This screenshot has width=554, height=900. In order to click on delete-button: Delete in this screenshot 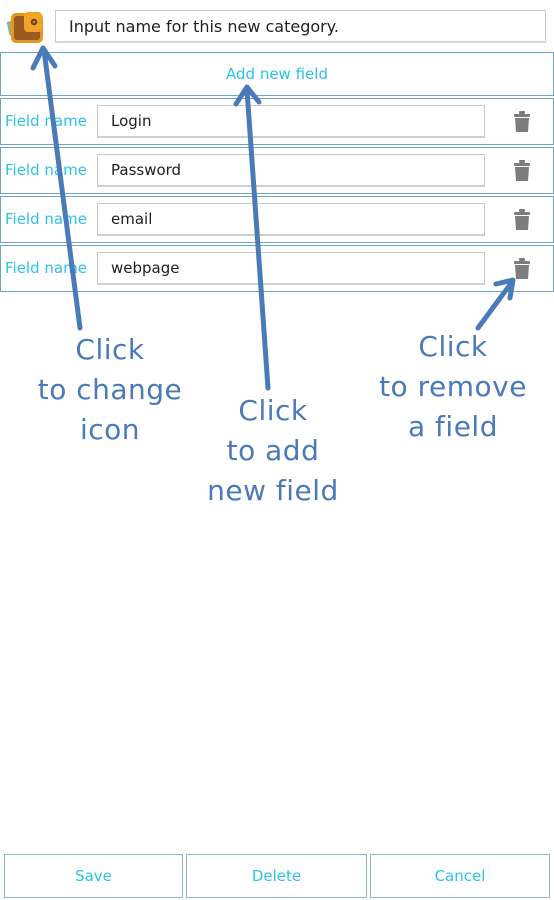, I will do `click(276, 876)`.